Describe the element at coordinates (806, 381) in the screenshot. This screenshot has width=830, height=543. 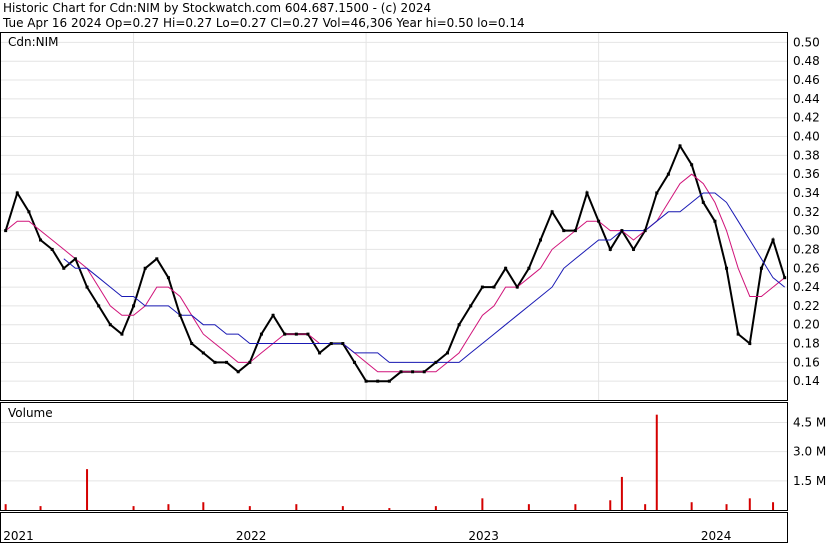
I see `price-y-tick-label: 0.14` at that location.